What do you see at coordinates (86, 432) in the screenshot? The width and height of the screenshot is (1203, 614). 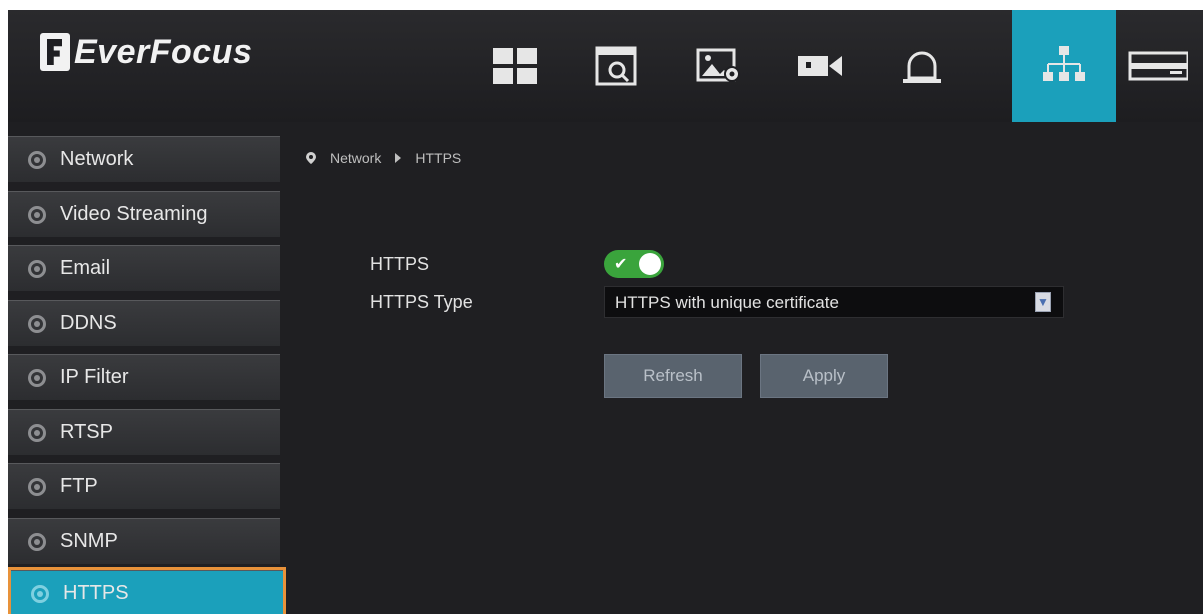 I see `sidebar-item-label: RTSP` at bounding box center [86, 432].